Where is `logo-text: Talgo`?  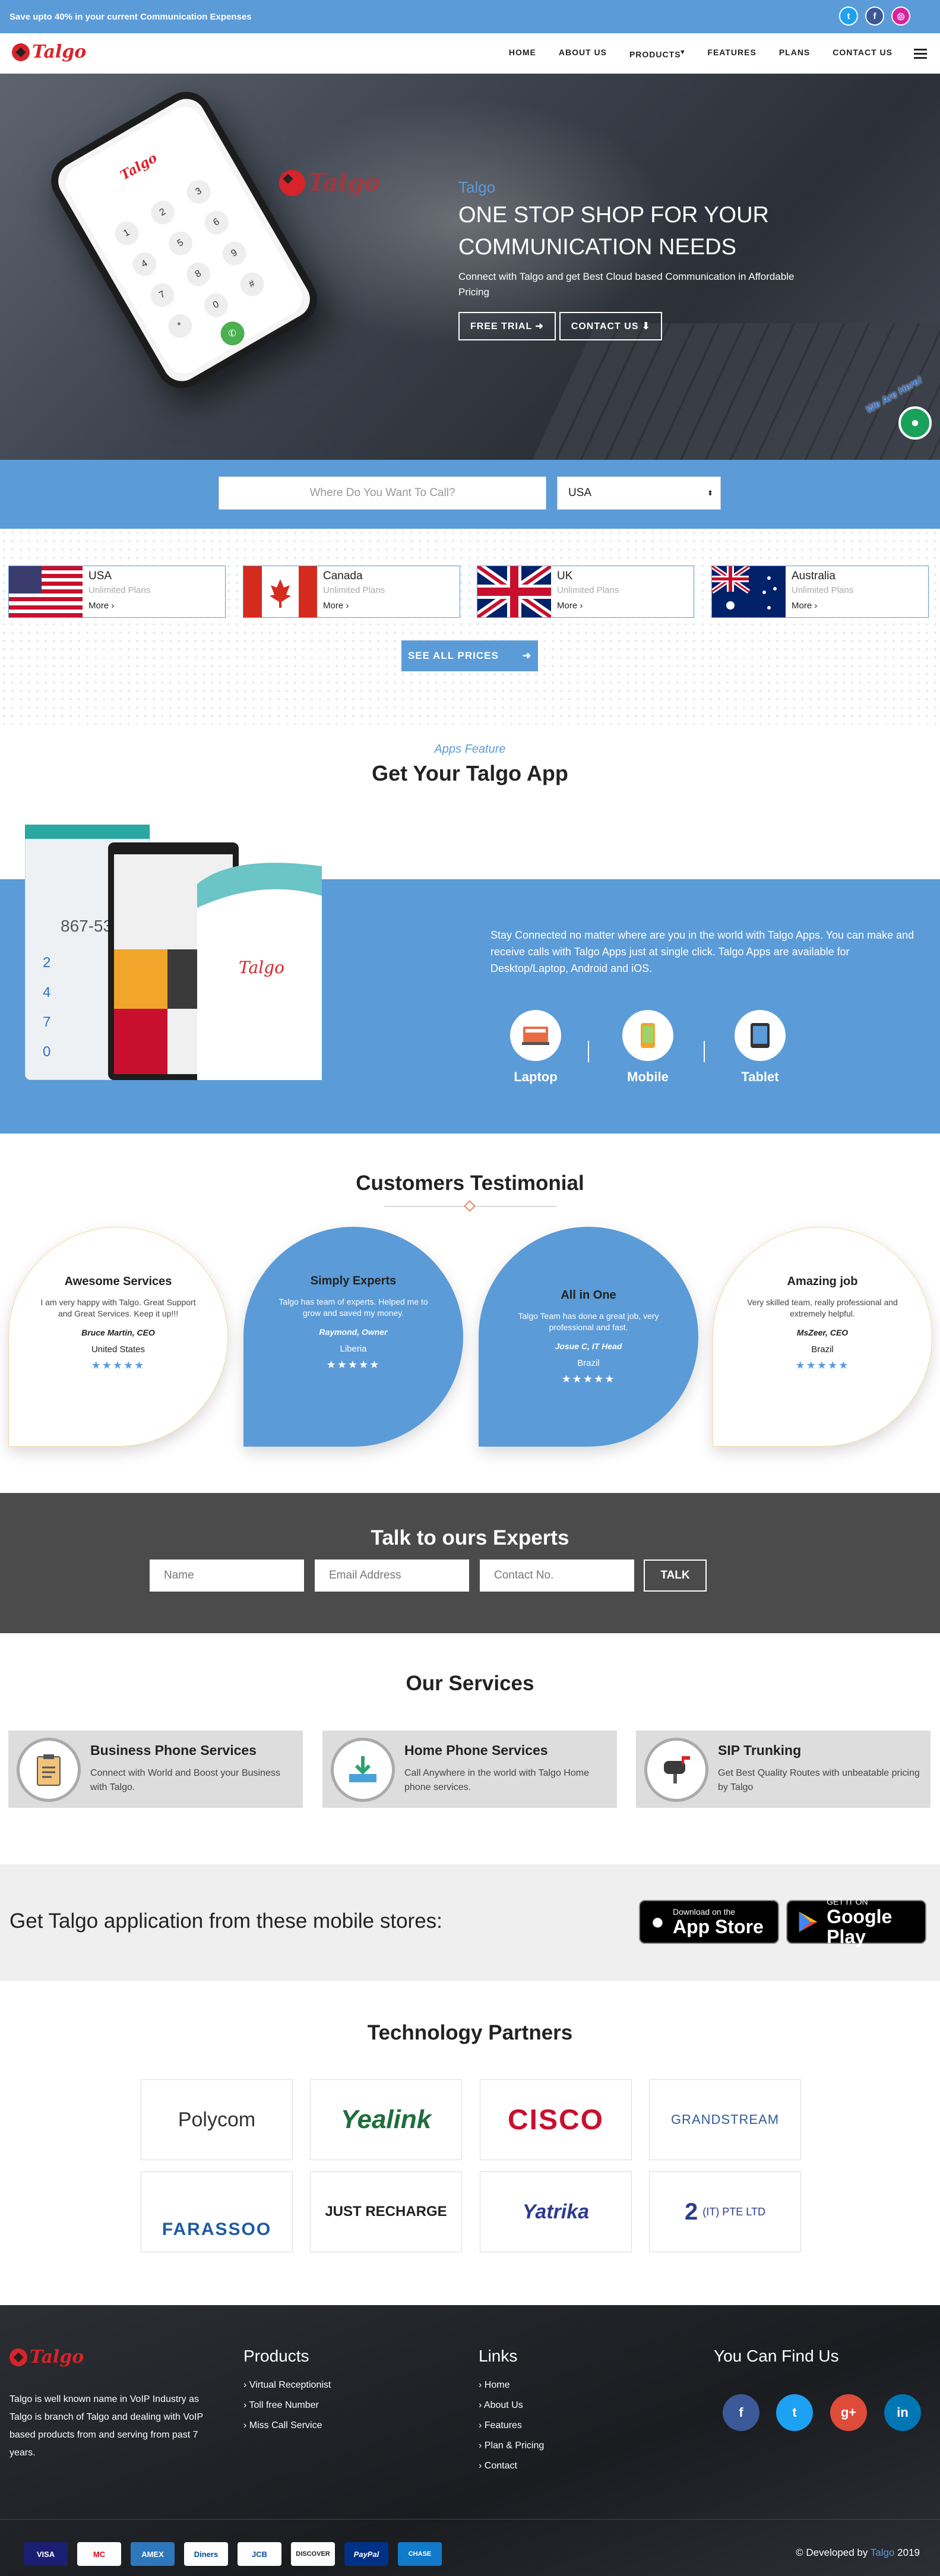
logo-text: Talgo is located at coordinates (59, 52).